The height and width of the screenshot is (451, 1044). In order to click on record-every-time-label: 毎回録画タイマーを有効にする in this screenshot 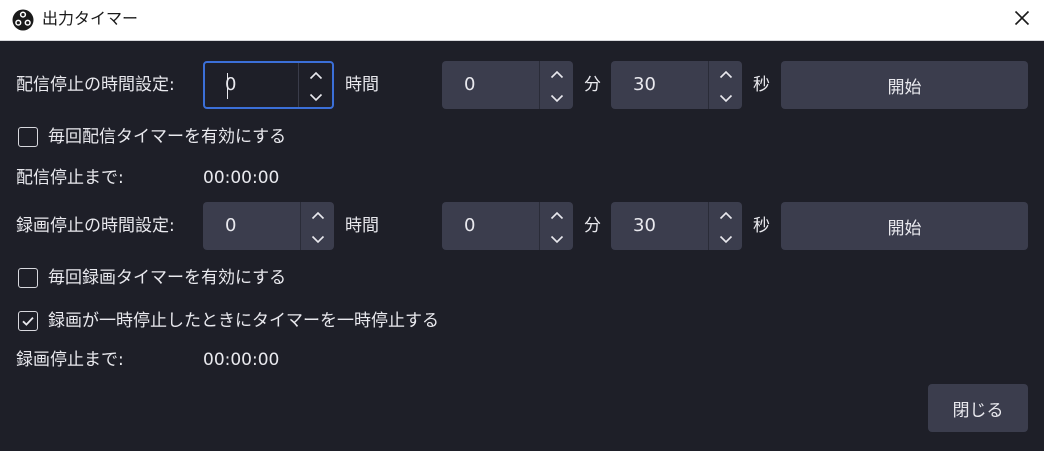, I will do `click(167, 278)`.